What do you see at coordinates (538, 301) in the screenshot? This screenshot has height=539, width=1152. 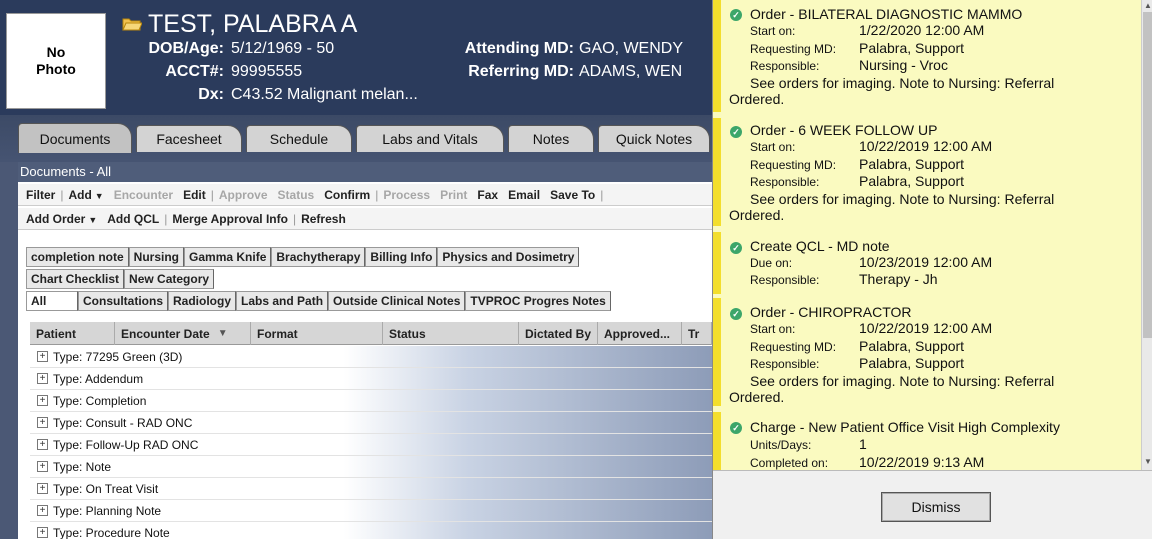 I see `category-tab: TVPROC Progres Notes` at bounding box center [538, 301].